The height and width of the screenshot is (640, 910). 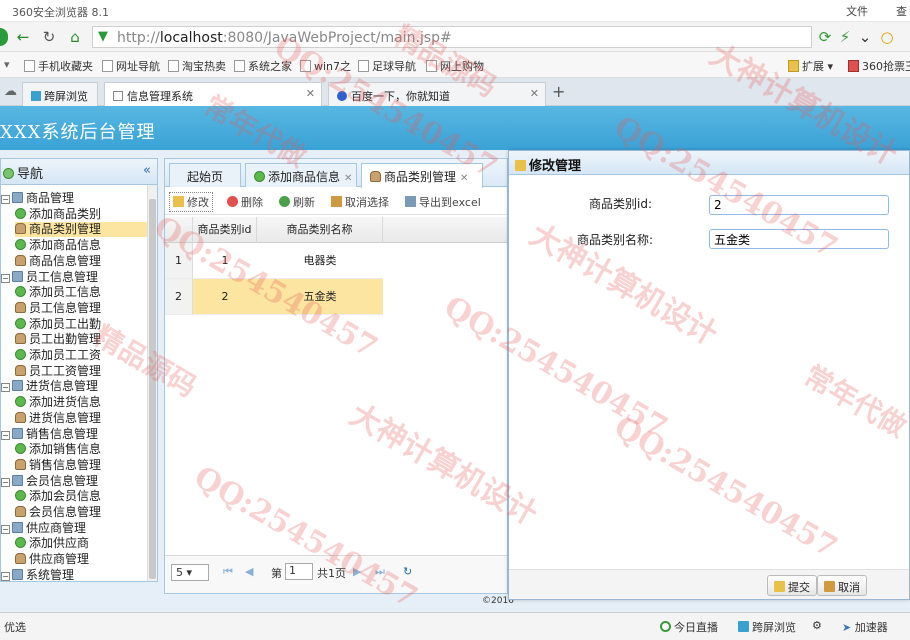 What do you see at coordinates (422, 175) in the screenshot?
I see `tab-category-manage: 商品类别管理 ✕` at bounding box center [422, 175].